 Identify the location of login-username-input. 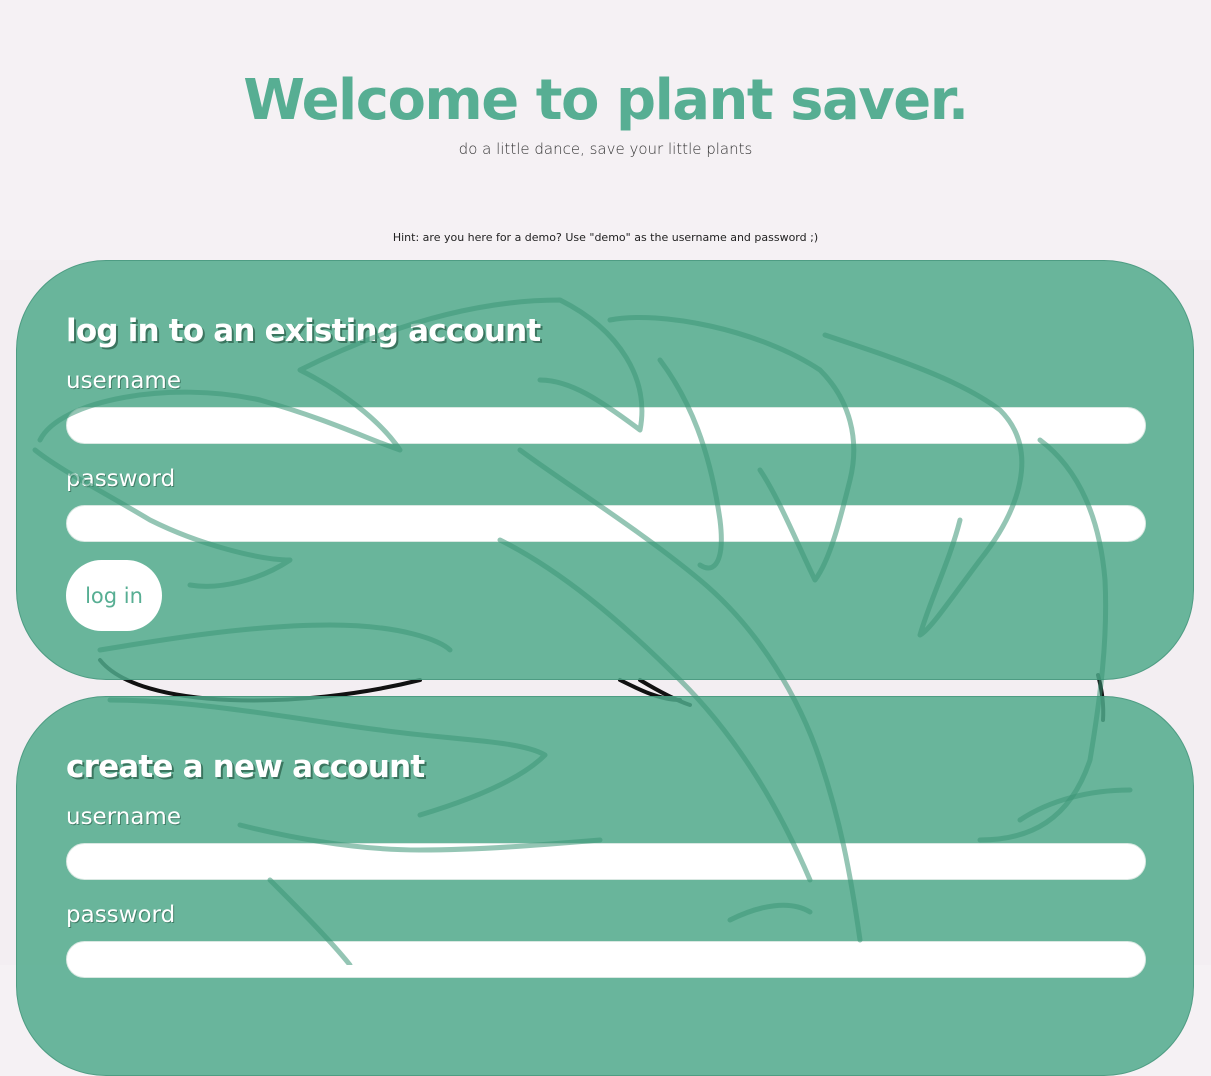
(606, 425).